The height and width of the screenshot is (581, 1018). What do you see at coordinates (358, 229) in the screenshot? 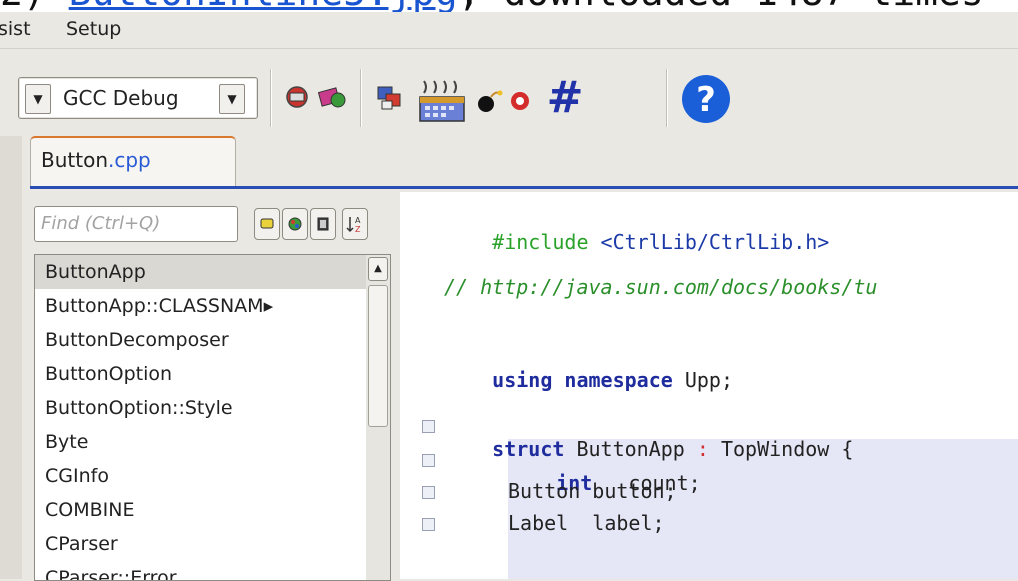
I see `svg-text: Z` at bounding box center [358, 229].